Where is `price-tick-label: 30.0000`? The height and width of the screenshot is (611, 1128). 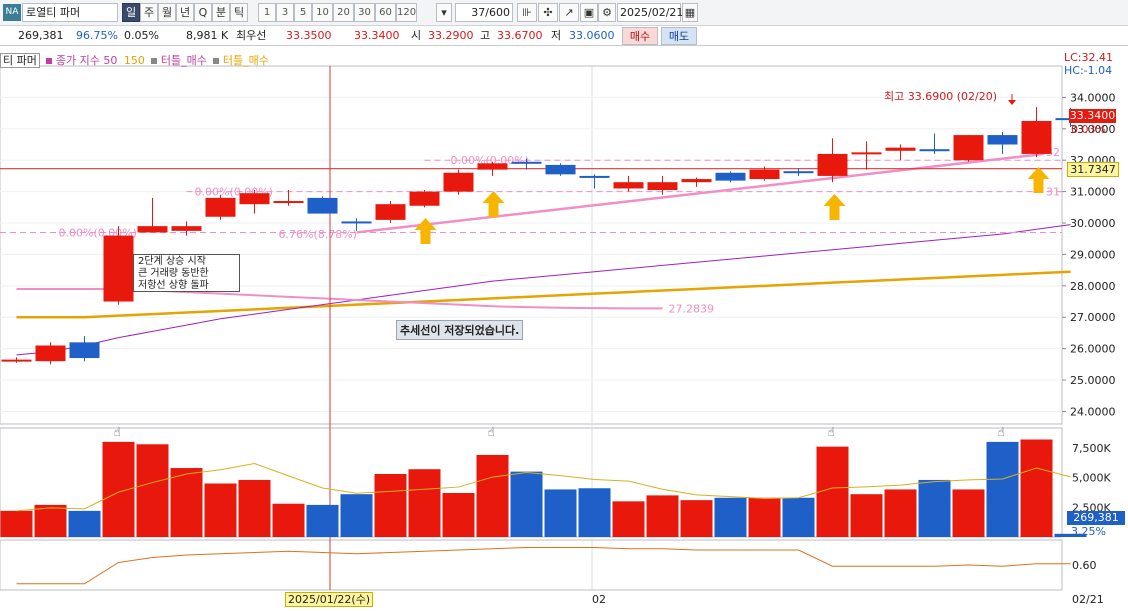 price-tick-label: 30.0000 is located at coordinates (1093, 223).